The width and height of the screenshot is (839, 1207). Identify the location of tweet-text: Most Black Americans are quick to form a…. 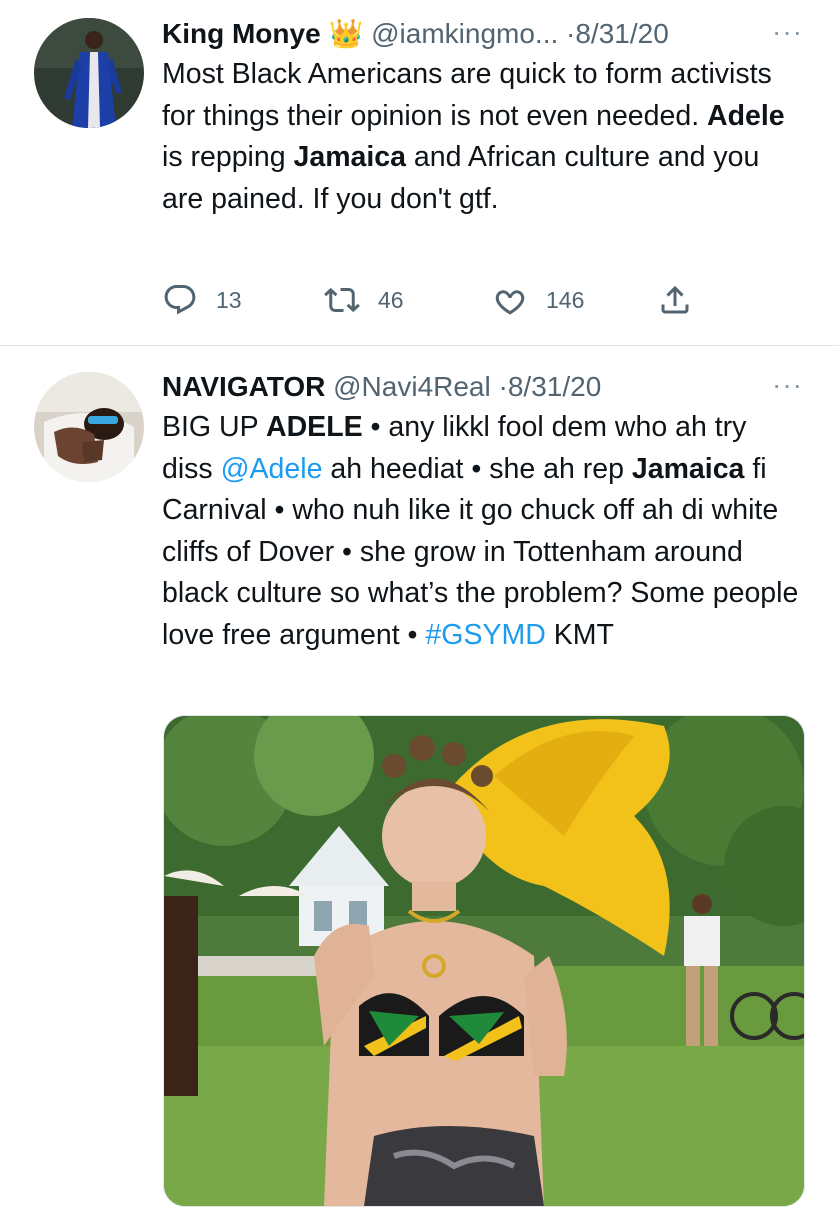
(473, 136).